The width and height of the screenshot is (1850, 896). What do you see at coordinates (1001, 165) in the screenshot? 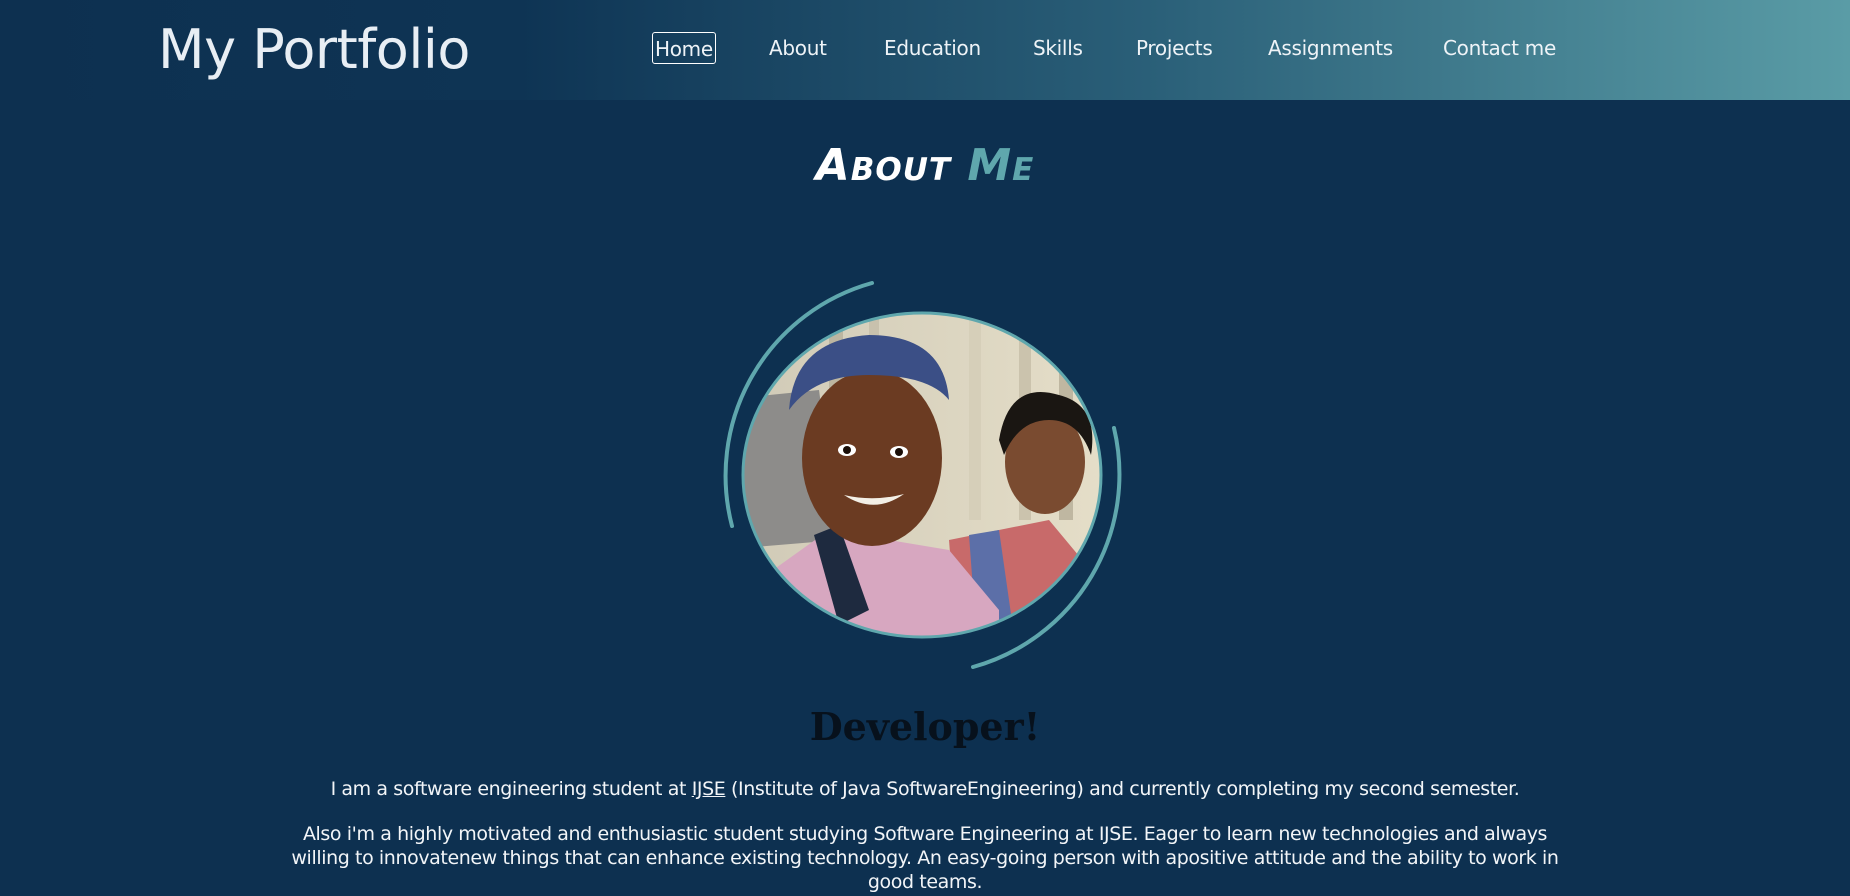
I see `title-word-me: Me` at bounding box center [1001, 165].